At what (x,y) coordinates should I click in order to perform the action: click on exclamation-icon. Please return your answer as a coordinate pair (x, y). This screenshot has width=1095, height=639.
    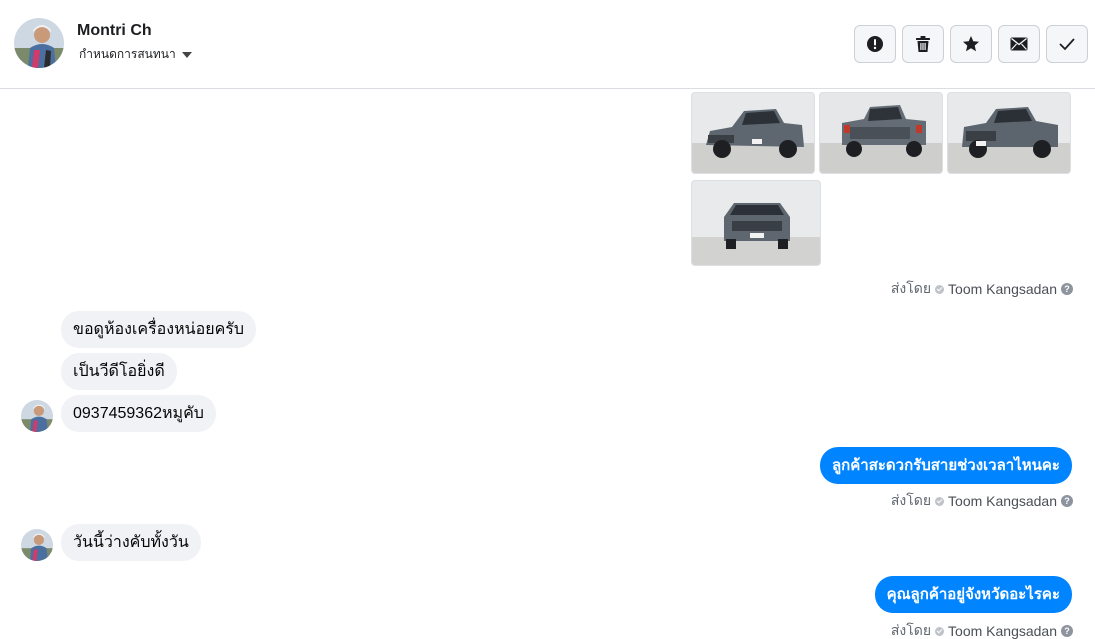
    Looking at the image, I should click on (875, 44).